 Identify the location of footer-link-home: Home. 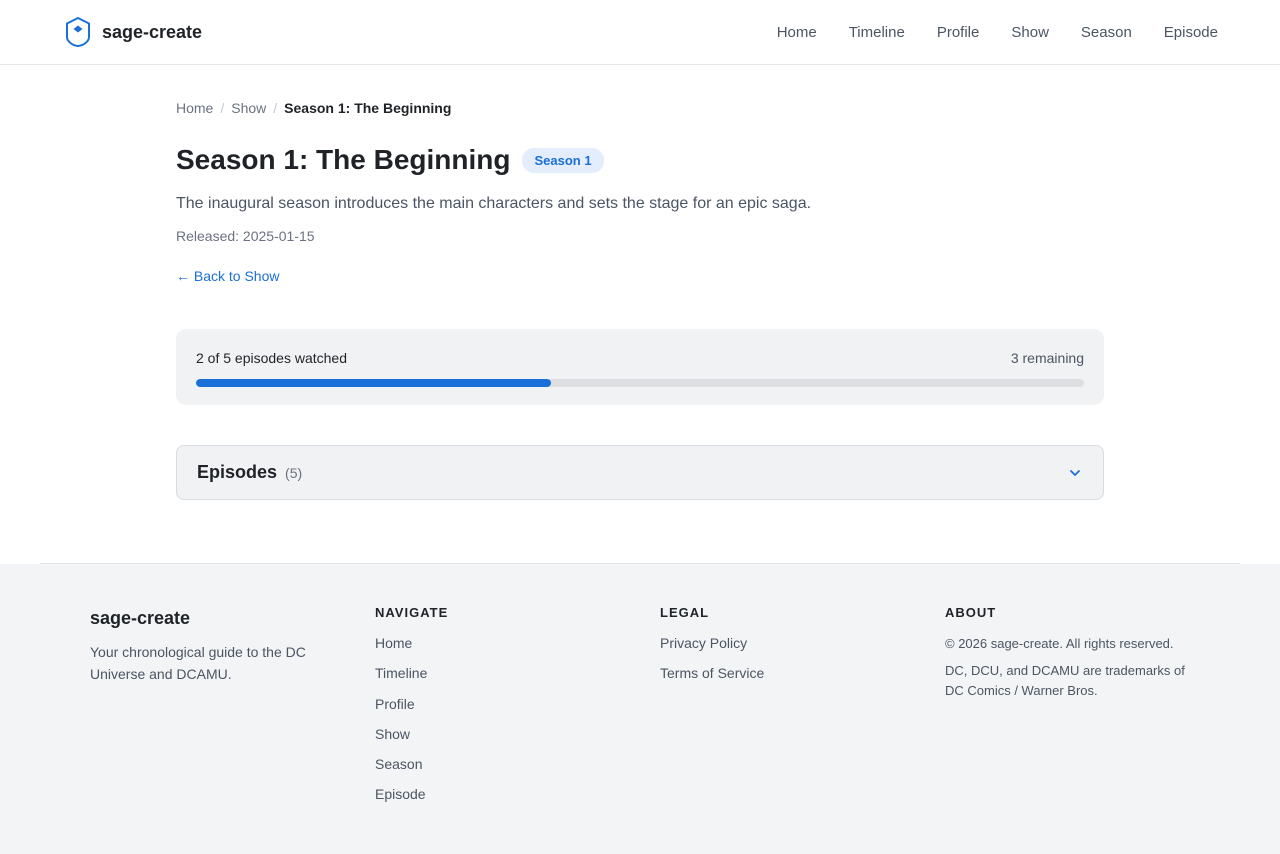
(517, 643).